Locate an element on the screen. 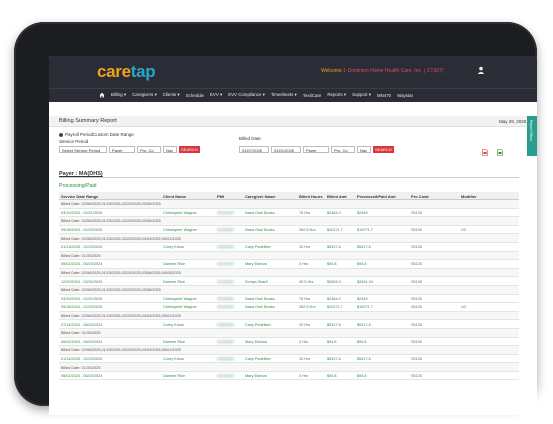 The image size is (553, 424). menu-item: EVV Compliance ▾ is located at coordinates (246, 95).